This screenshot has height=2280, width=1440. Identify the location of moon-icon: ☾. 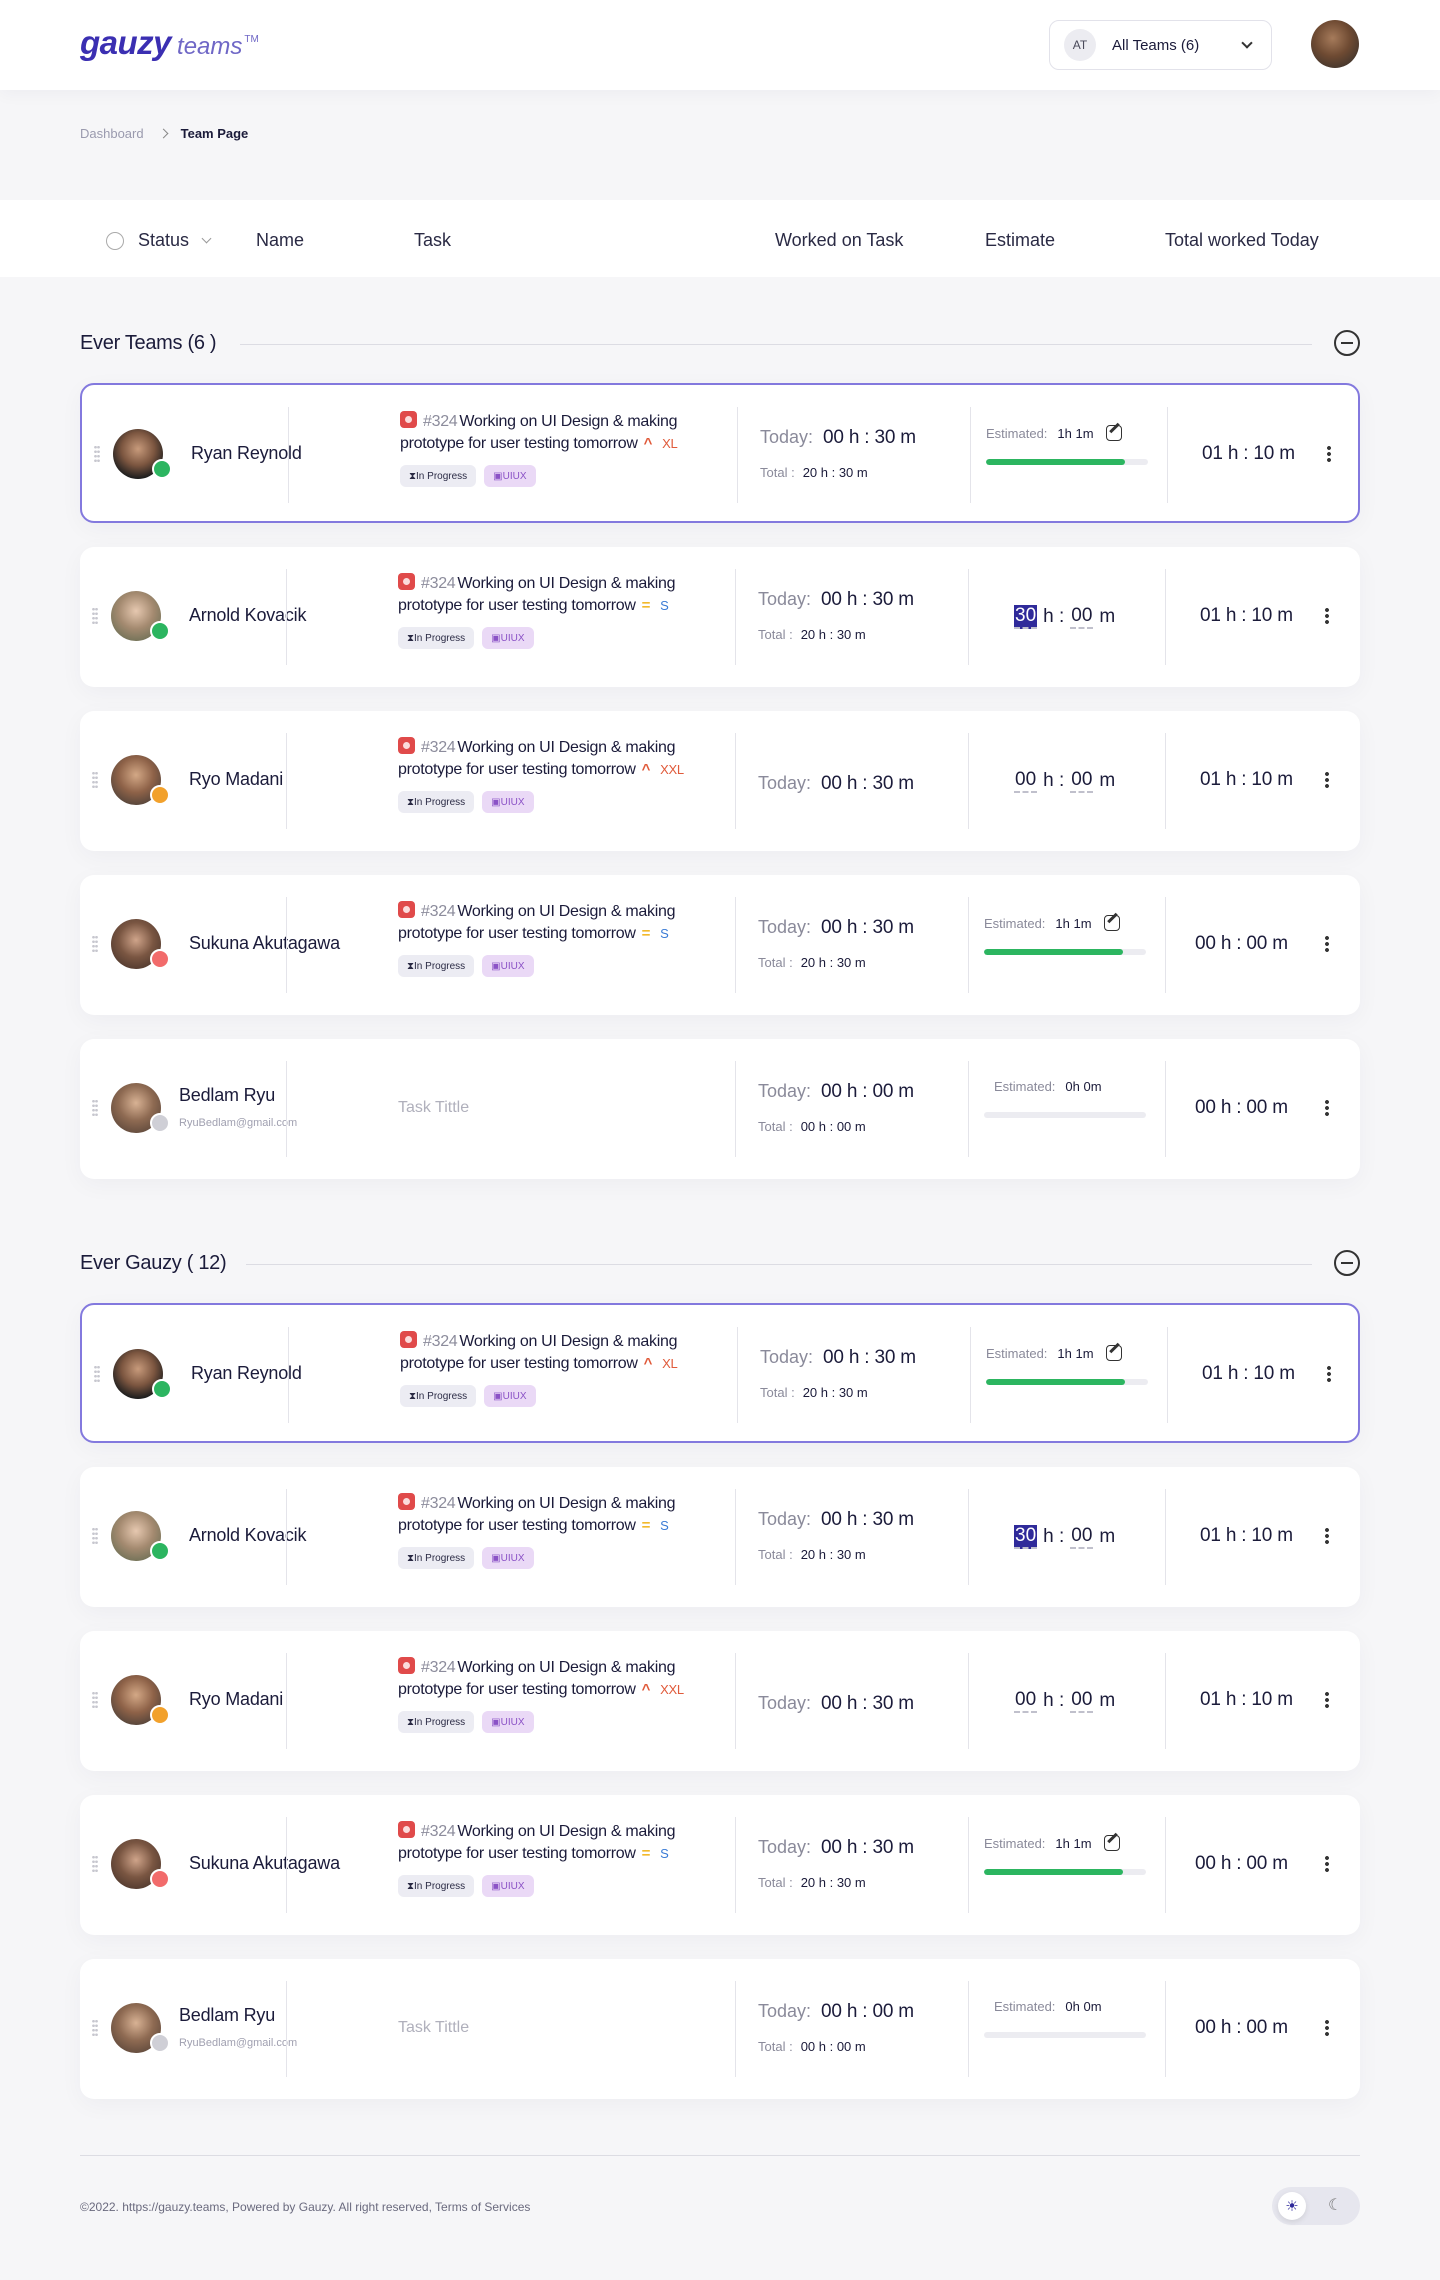
(1335, 2205).